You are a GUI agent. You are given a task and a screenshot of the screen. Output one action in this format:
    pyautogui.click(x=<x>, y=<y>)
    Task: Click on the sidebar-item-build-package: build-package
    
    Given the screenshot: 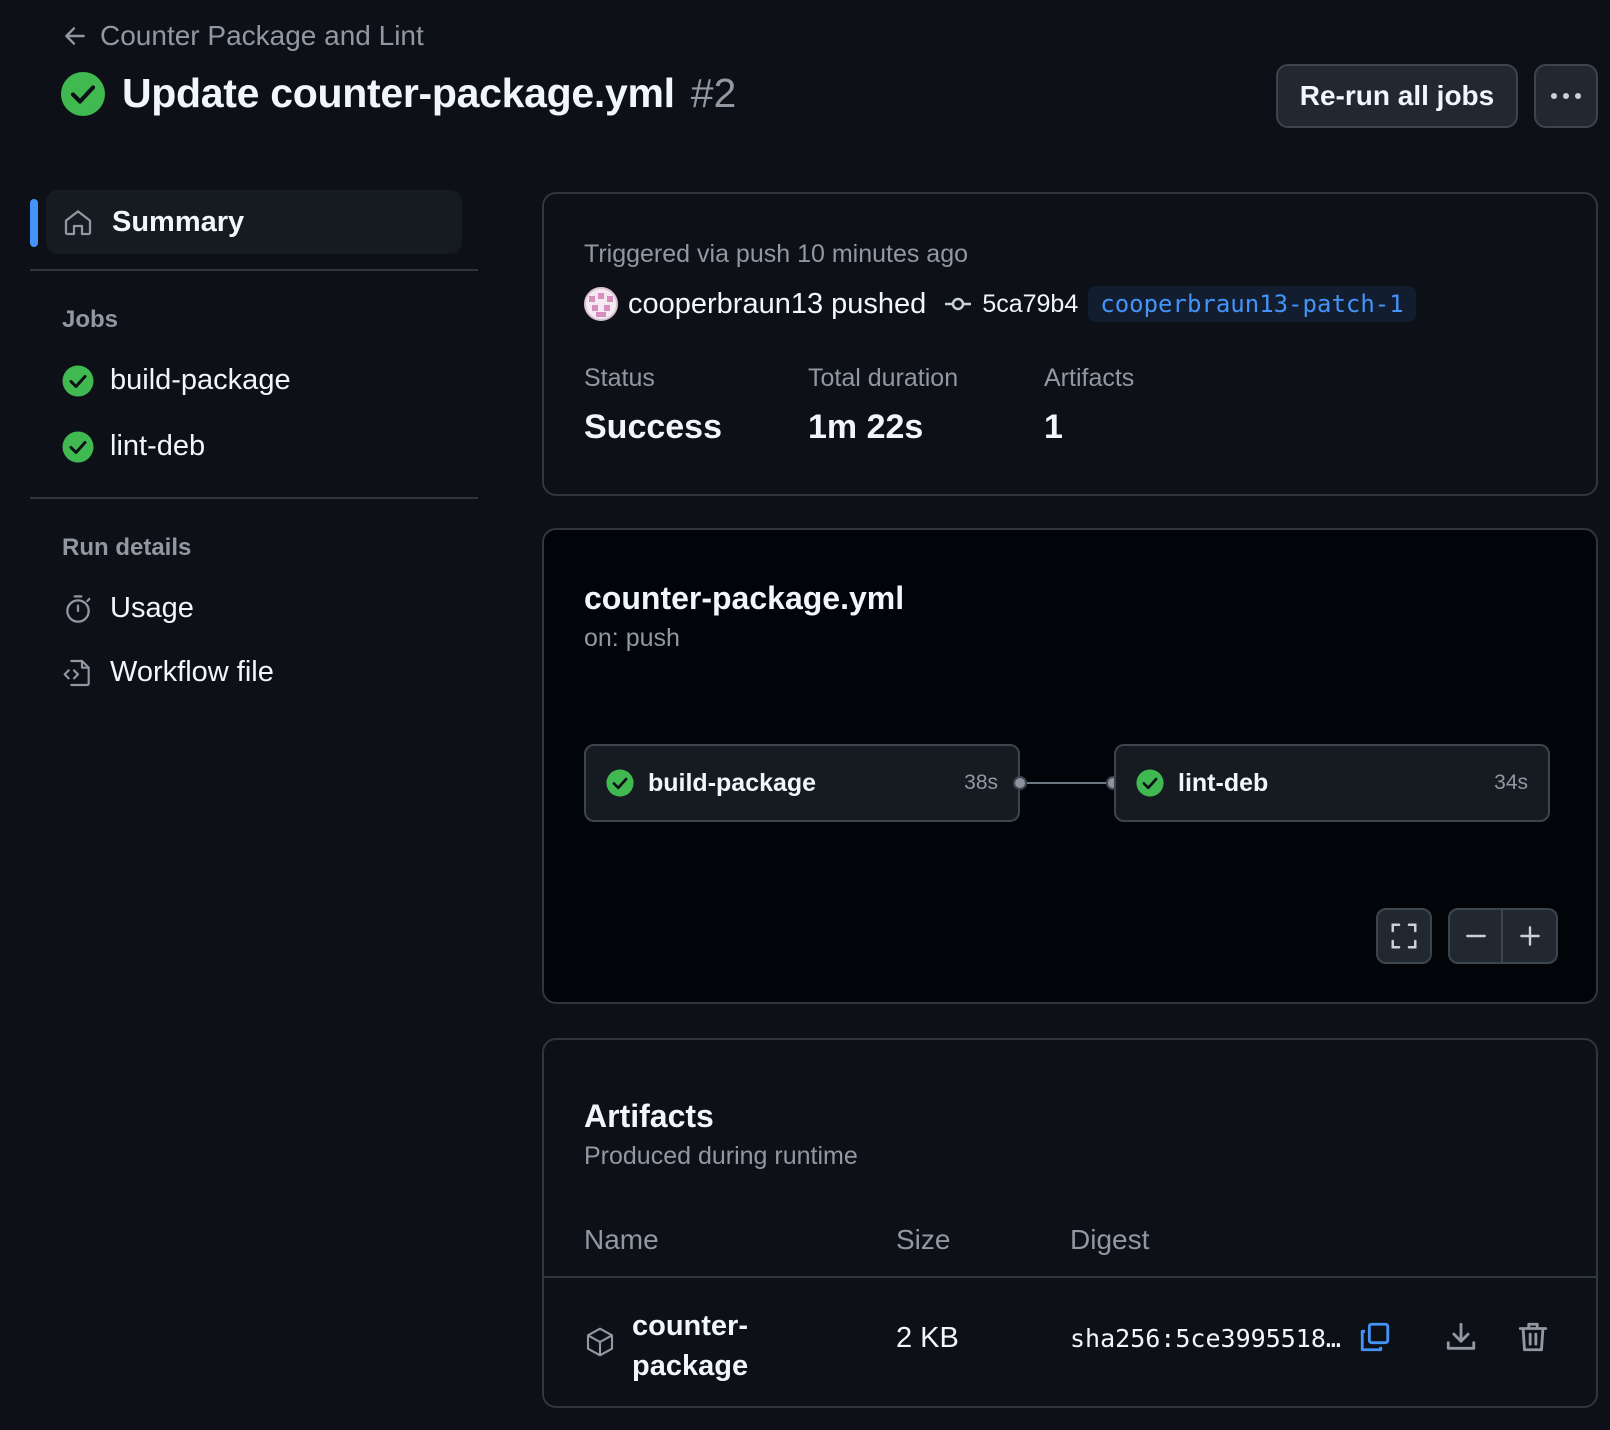 What is the action you would take?
    pyautogui.click(x=176, y=380)
    